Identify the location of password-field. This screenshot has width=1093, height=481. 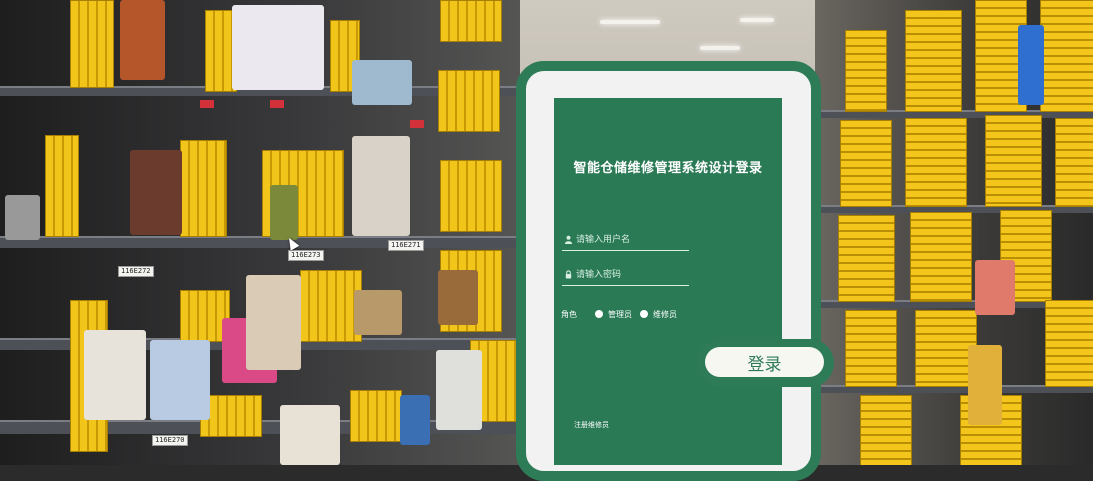
(625, 275).